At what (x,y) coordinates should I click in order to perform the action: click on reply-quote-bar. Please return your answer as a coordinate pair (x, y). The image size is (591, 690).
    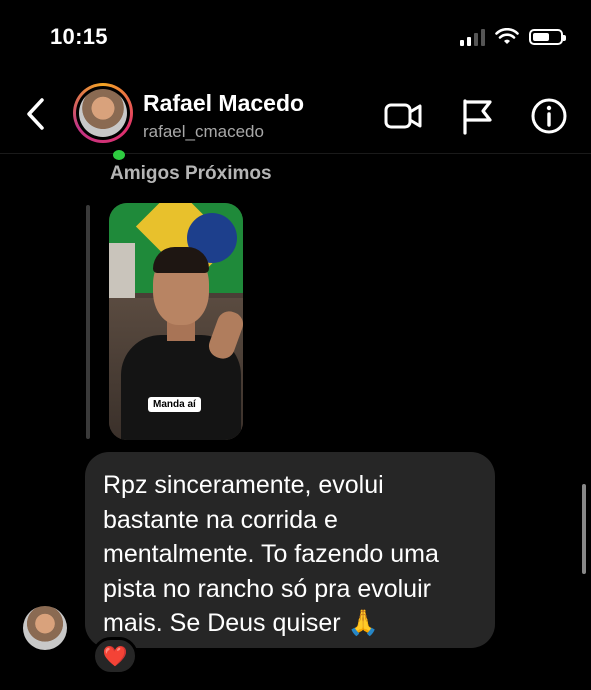
    Looking at the image, I should click on (88, 322).